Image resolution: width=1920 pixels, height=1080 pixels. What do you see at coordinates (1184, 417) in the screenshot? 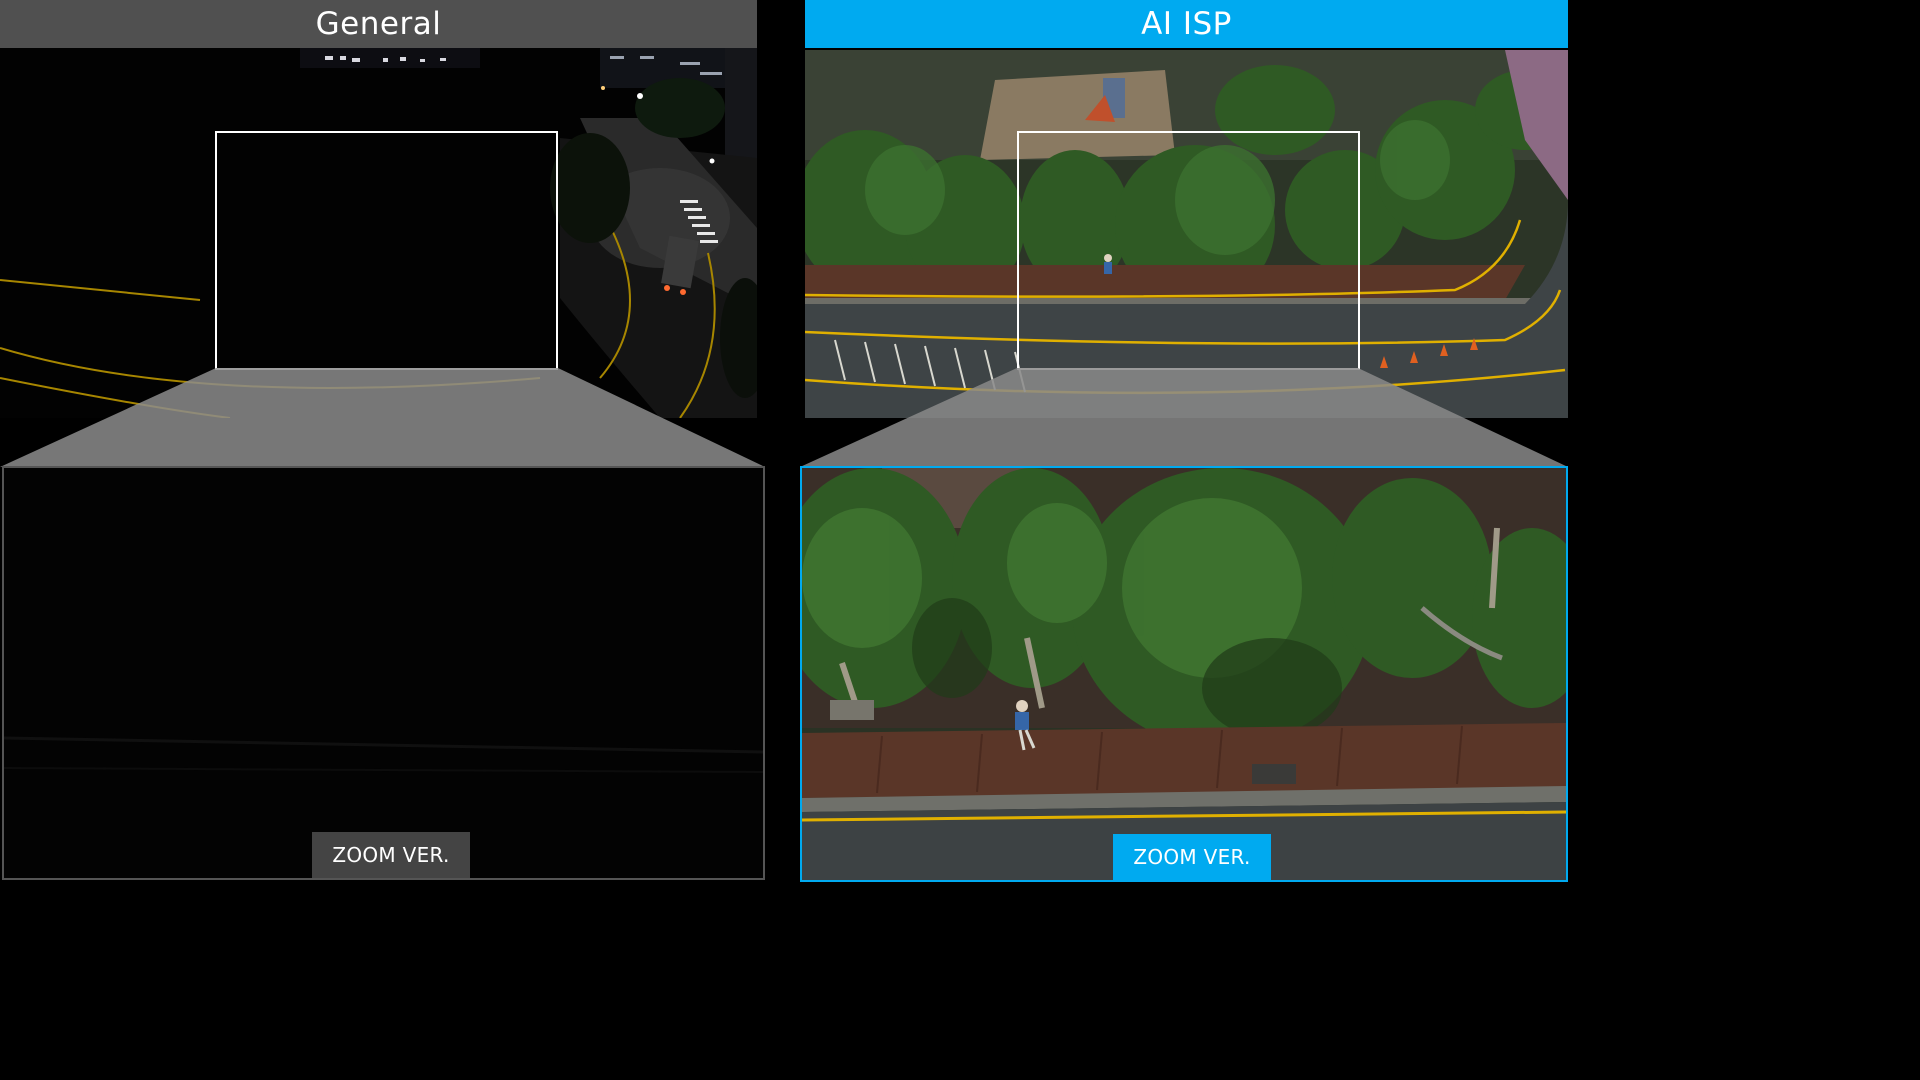
I see `ai-isp-zoom-connector` at bounding box center [1184, 417].